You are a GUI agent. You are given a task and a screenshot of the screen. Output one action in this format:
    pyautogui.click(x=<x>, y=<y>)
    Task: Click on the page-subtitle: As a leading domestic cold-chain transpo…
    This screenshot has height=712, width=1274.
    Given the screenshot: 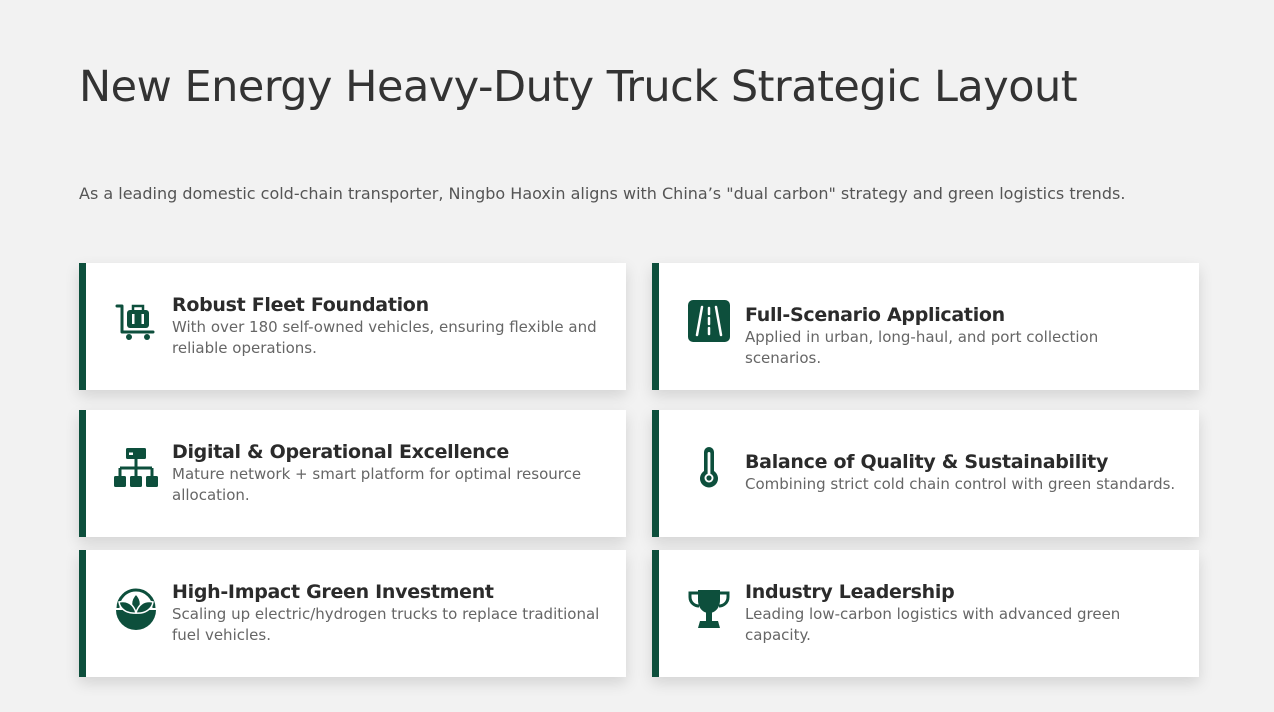 What is the action you would take?
    pyautogui.click(x=602, y=193)
    